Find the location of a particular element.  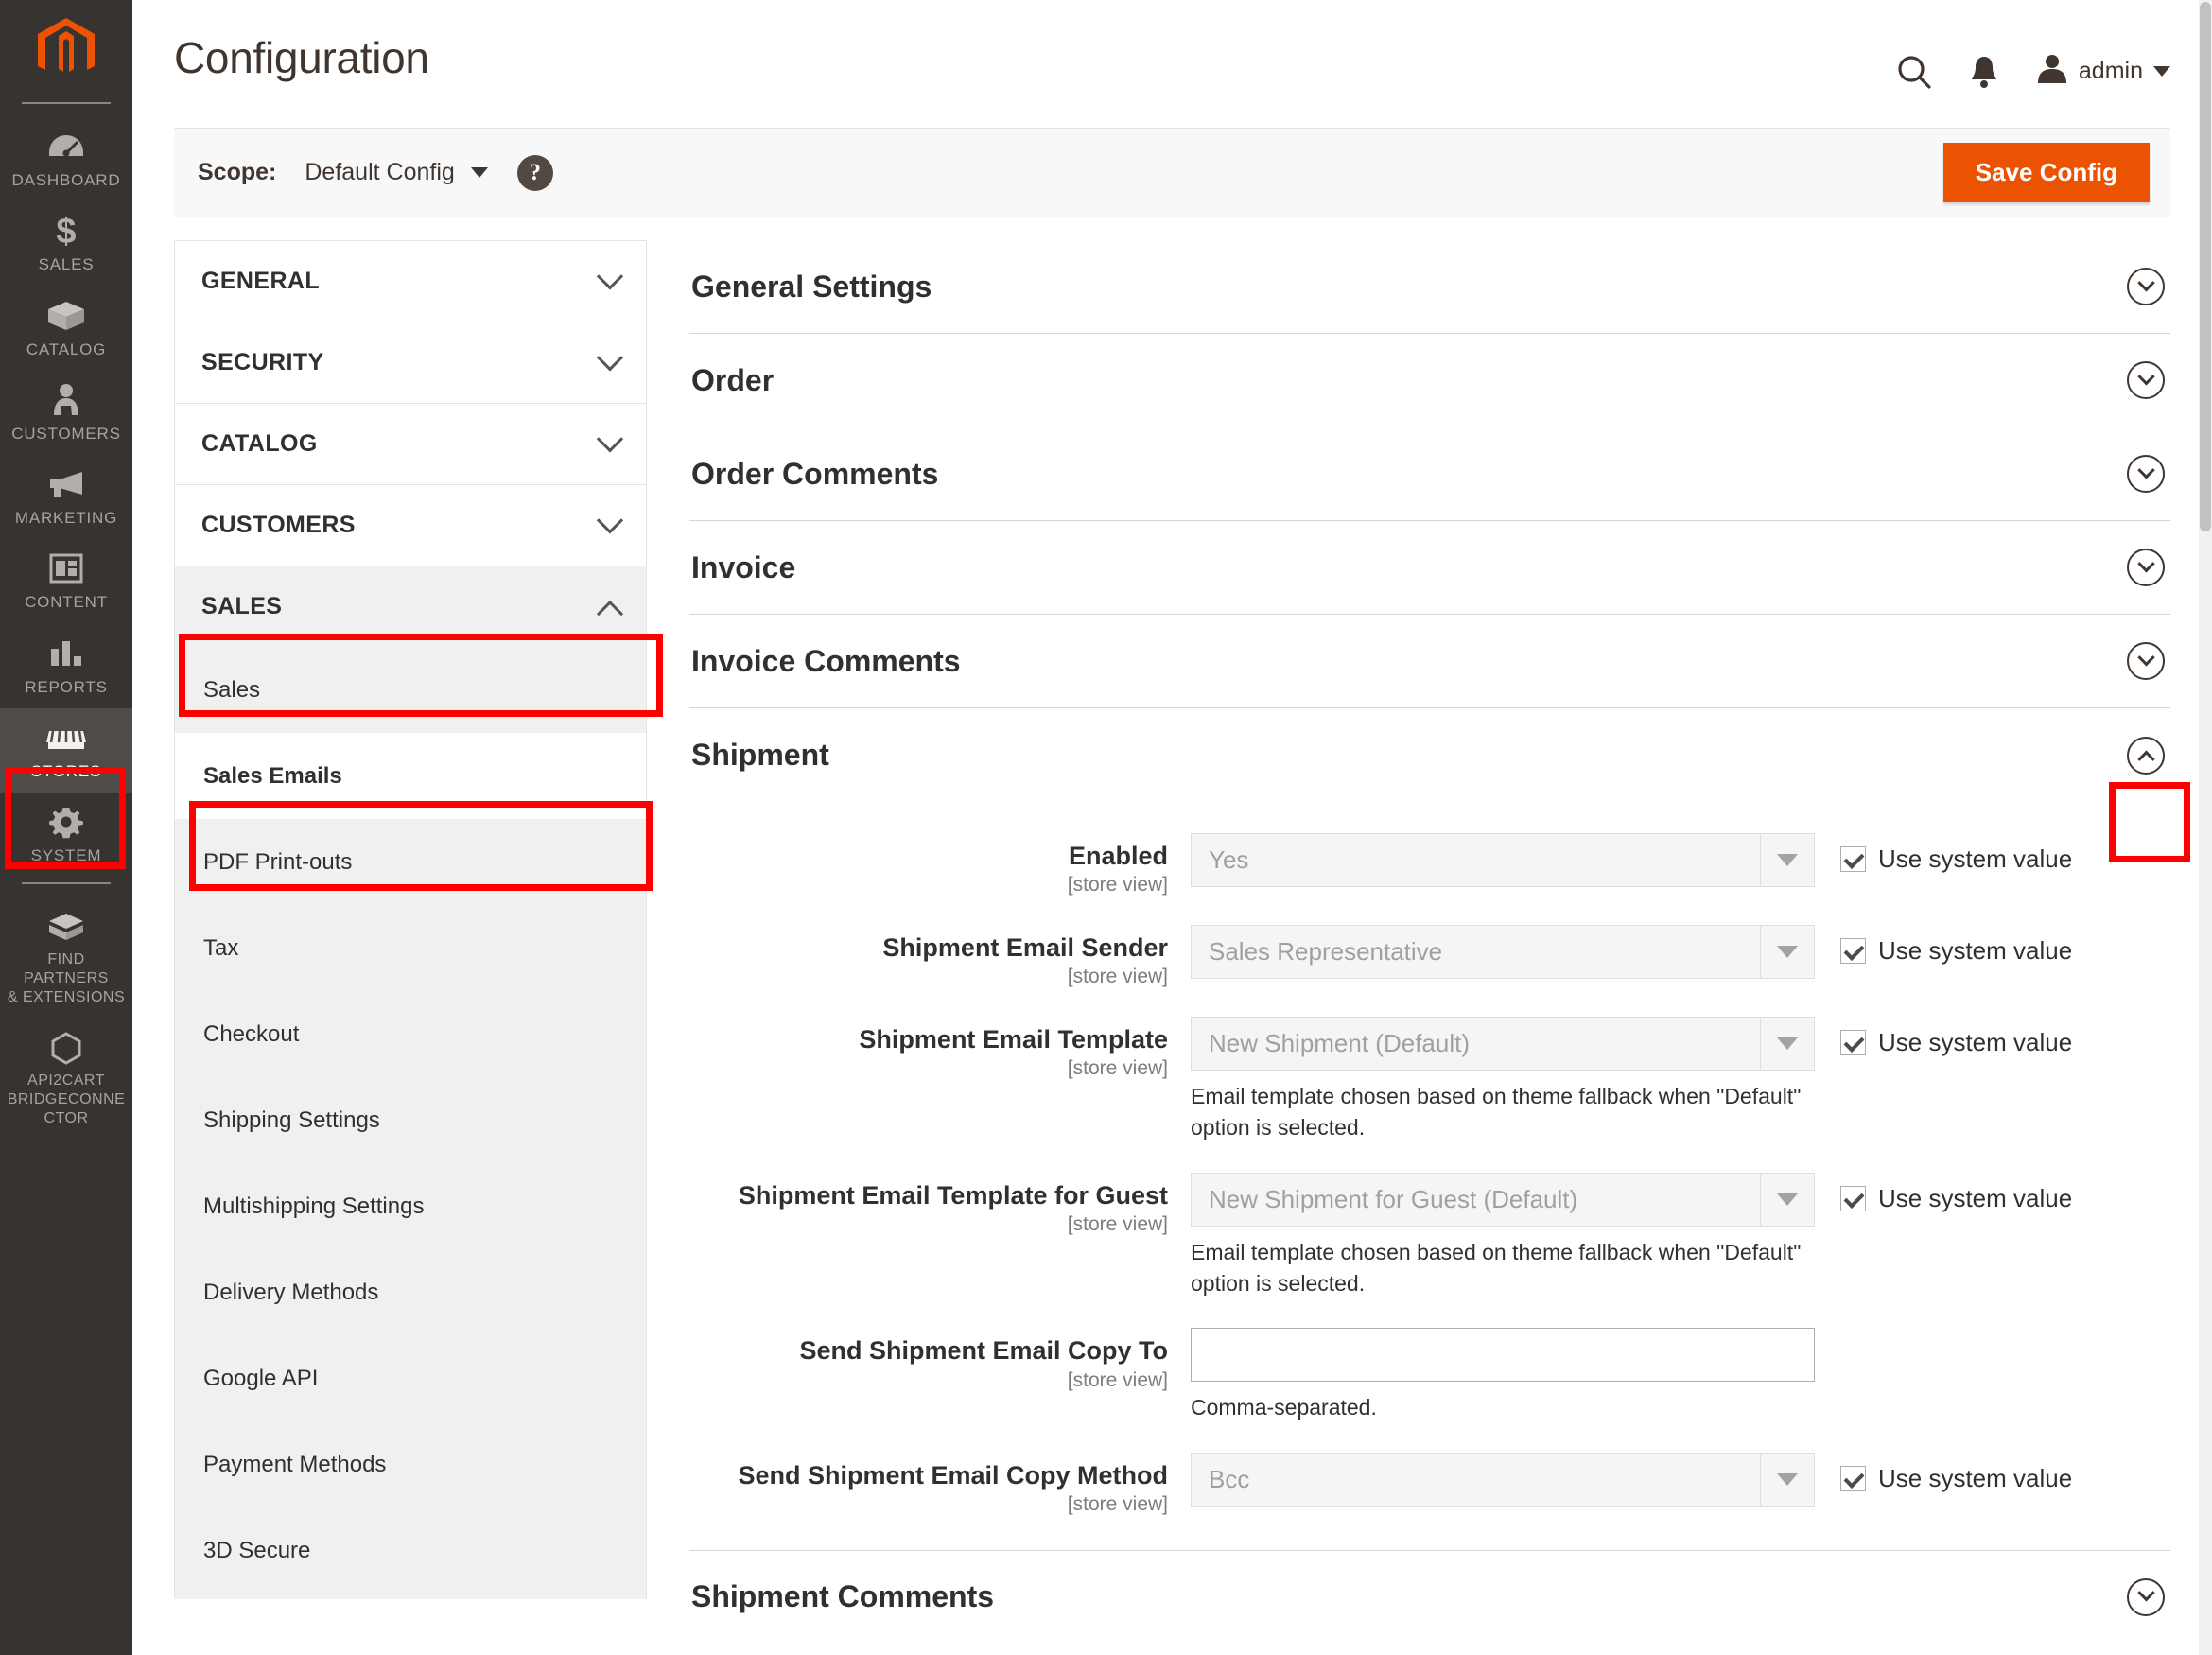

nav-section-customers: CUSTOMERS is located at coordinates (410, 525).